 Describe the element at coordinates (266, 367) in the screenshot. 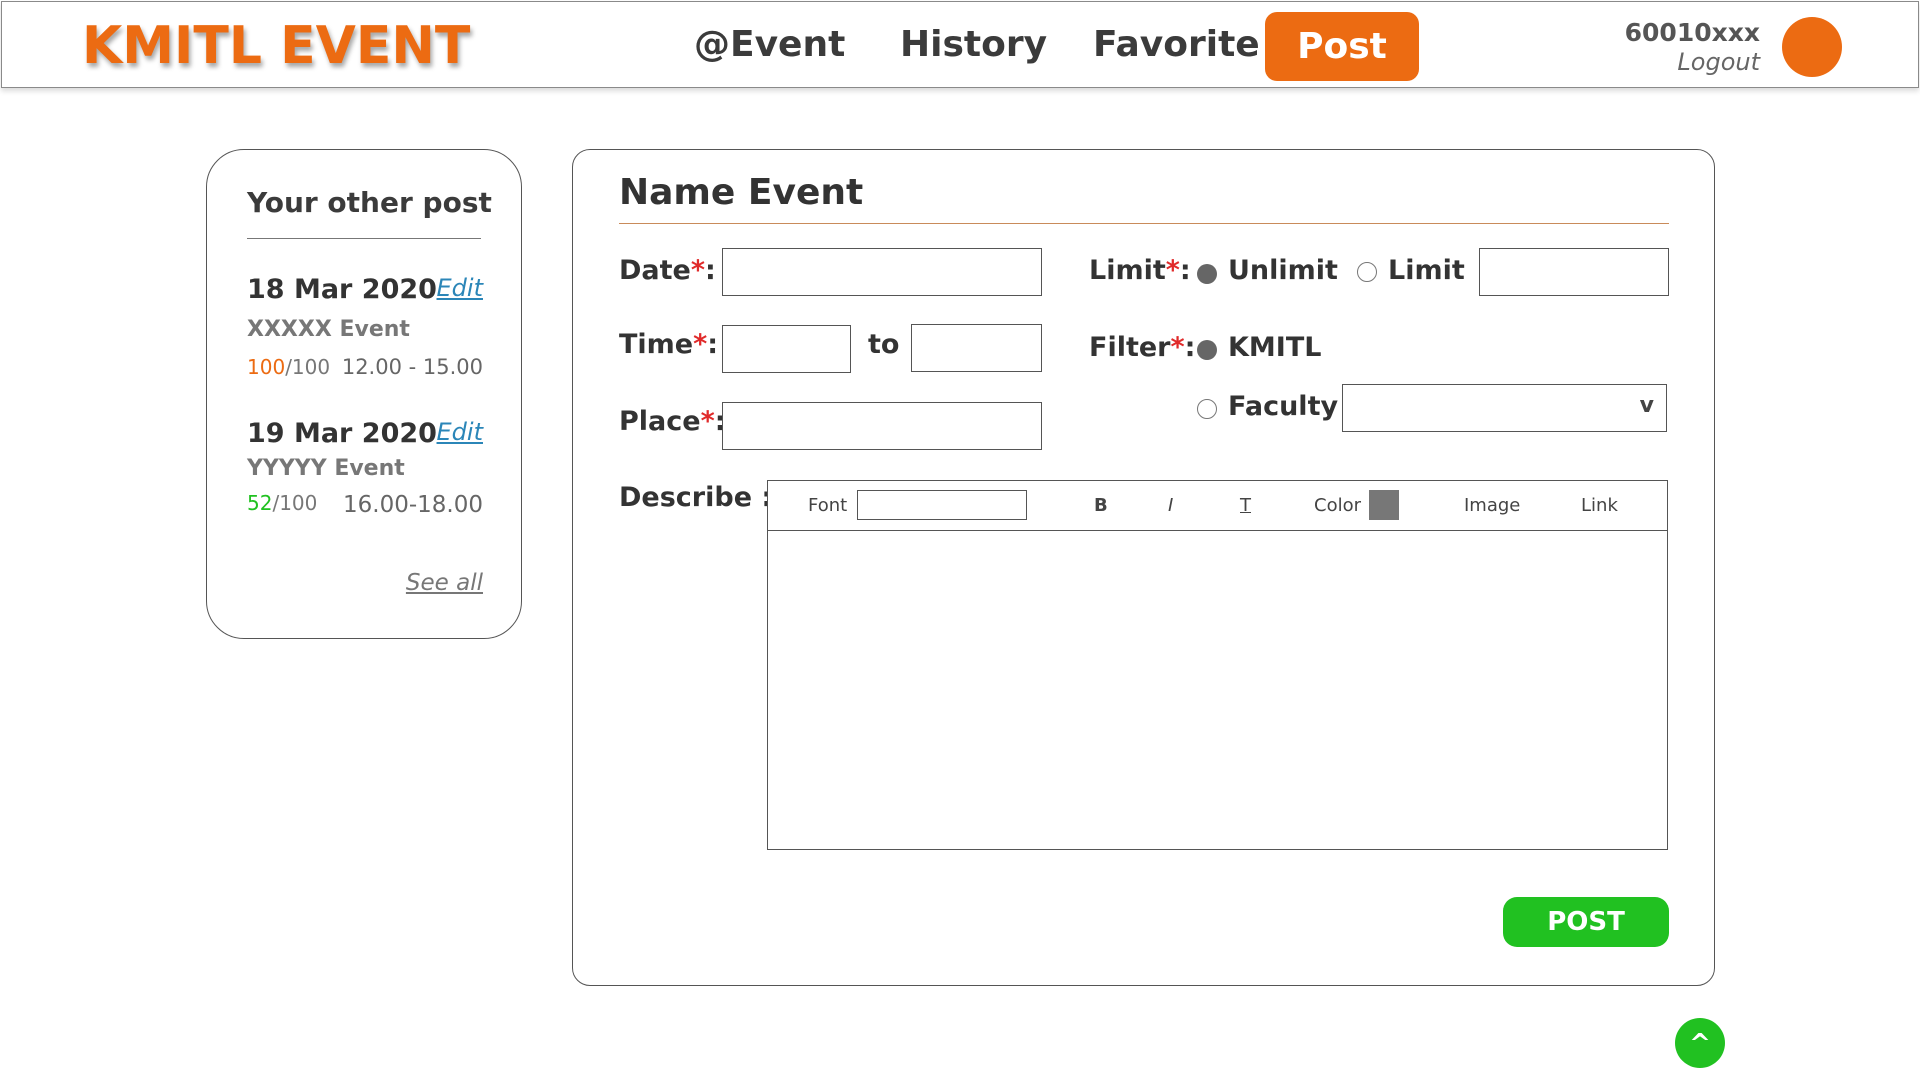

I see `post-count-value: 100` at that location.